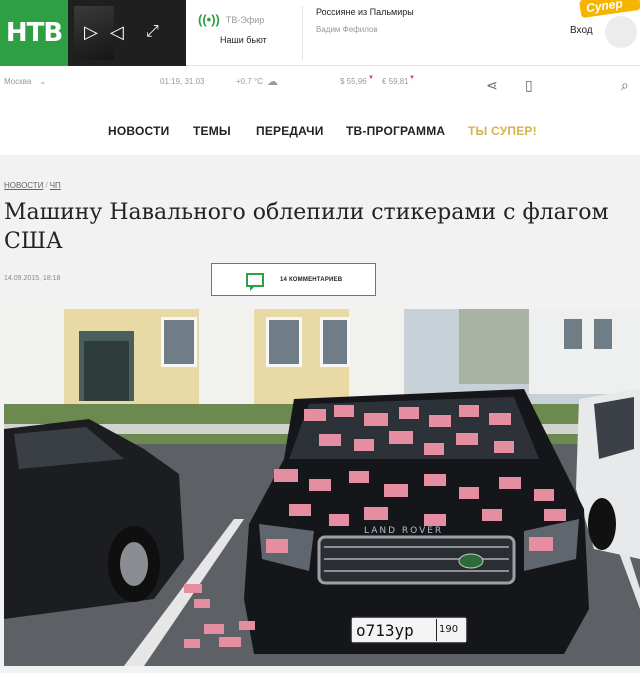 Image resolution: width=640 pixels, height=673 pixels. I want to click on promo-badge: Супер, so click(609, 9).